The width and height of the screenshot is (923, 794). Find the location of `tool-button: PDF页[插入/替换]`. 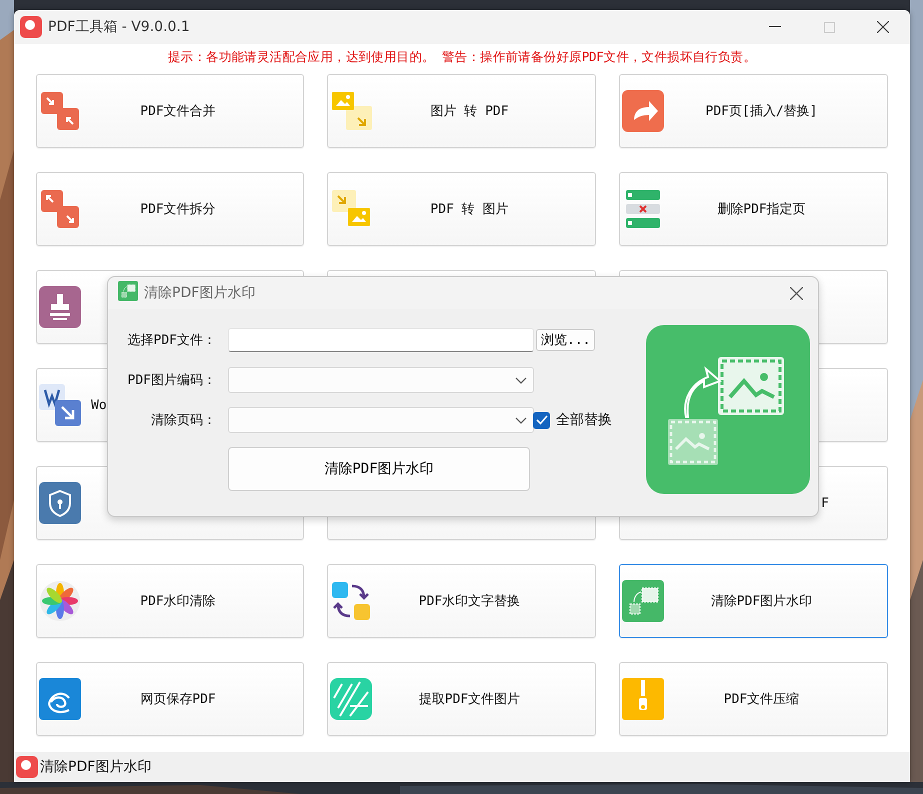

tool-button: PDF页[插入/替换] is located at coordinates (753, 111).